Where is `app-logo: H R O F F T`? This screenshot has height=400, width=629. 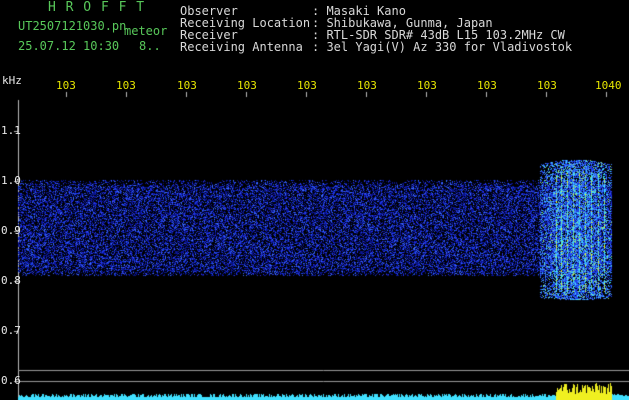
app-logo: H R O F F T is located at coordinates (97, 7).